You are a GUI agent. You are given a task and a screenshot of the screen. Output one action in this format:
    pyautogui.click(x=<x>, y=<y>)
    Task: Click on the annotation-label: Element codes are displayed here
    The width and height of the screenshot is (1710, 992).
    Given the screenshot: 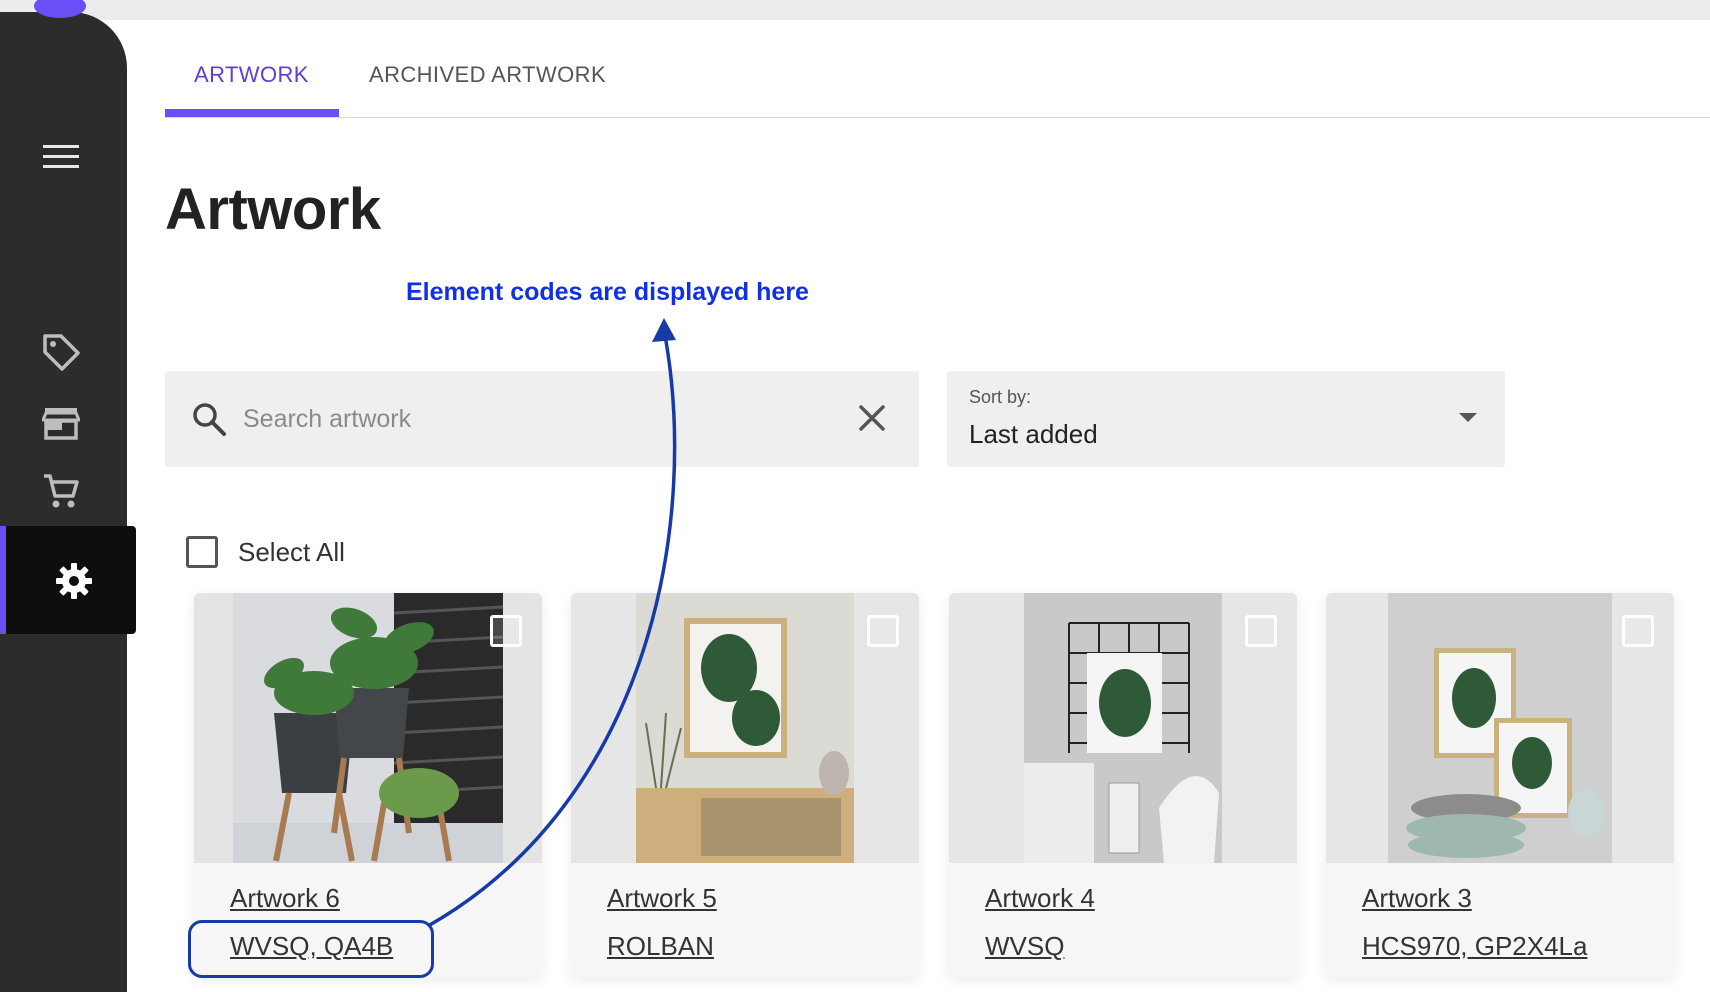 What is the action you would take?
    pyautogui.click(x=607, y=292)
    